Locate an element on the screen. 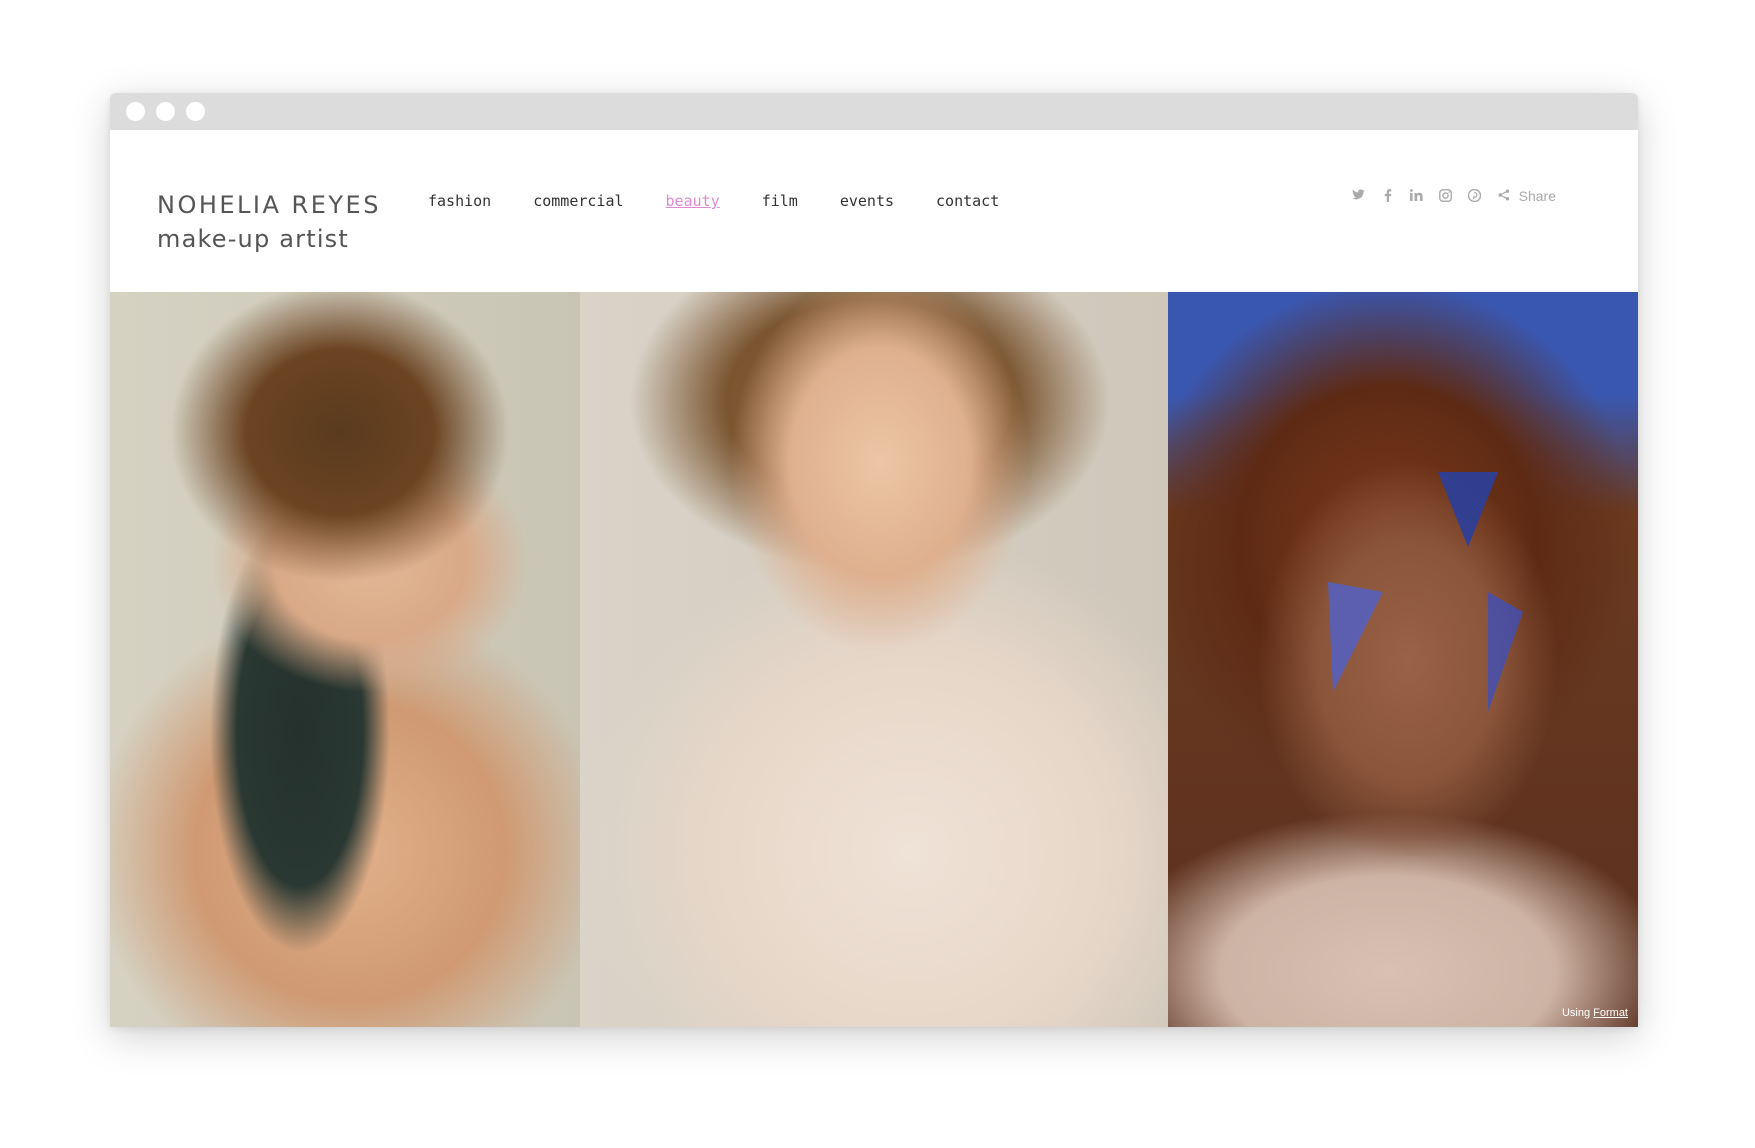  brand-role: make-up artist is located at coordinates (253, 239).